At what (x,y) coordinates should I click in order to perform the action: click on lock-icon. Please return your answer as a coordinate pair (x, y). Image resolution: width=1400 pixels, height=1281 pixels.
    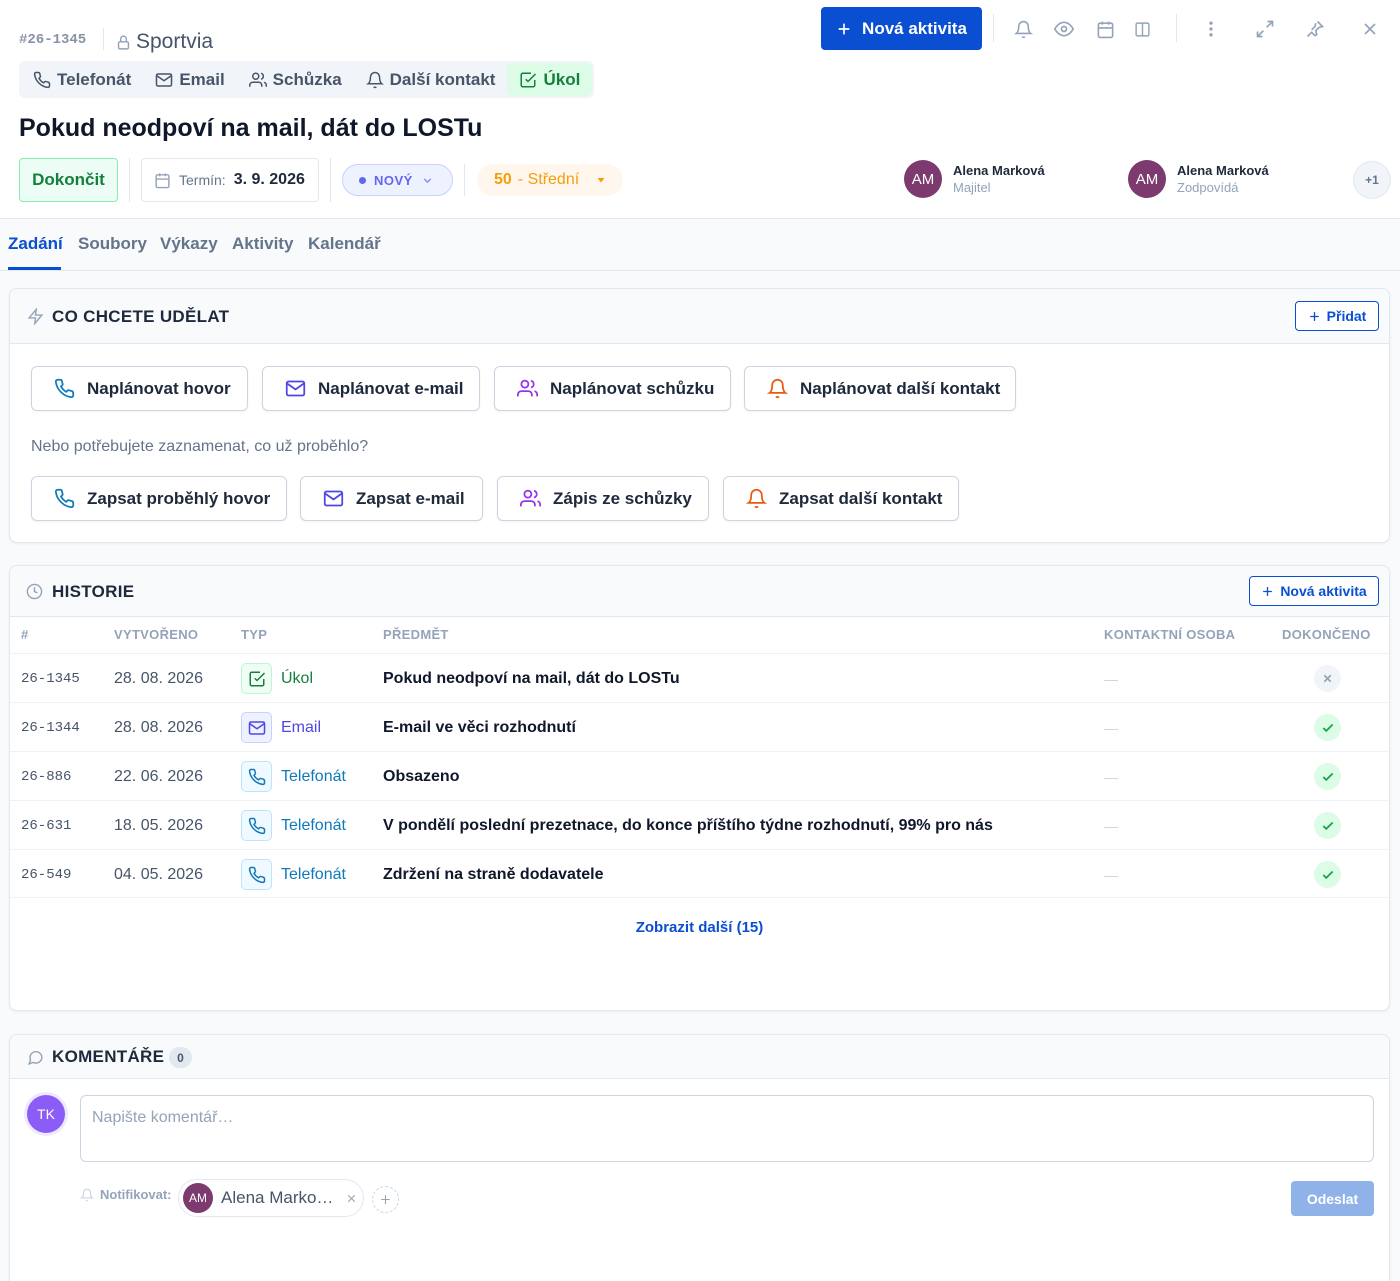
    Looking at the image, I should click on (123, 42).